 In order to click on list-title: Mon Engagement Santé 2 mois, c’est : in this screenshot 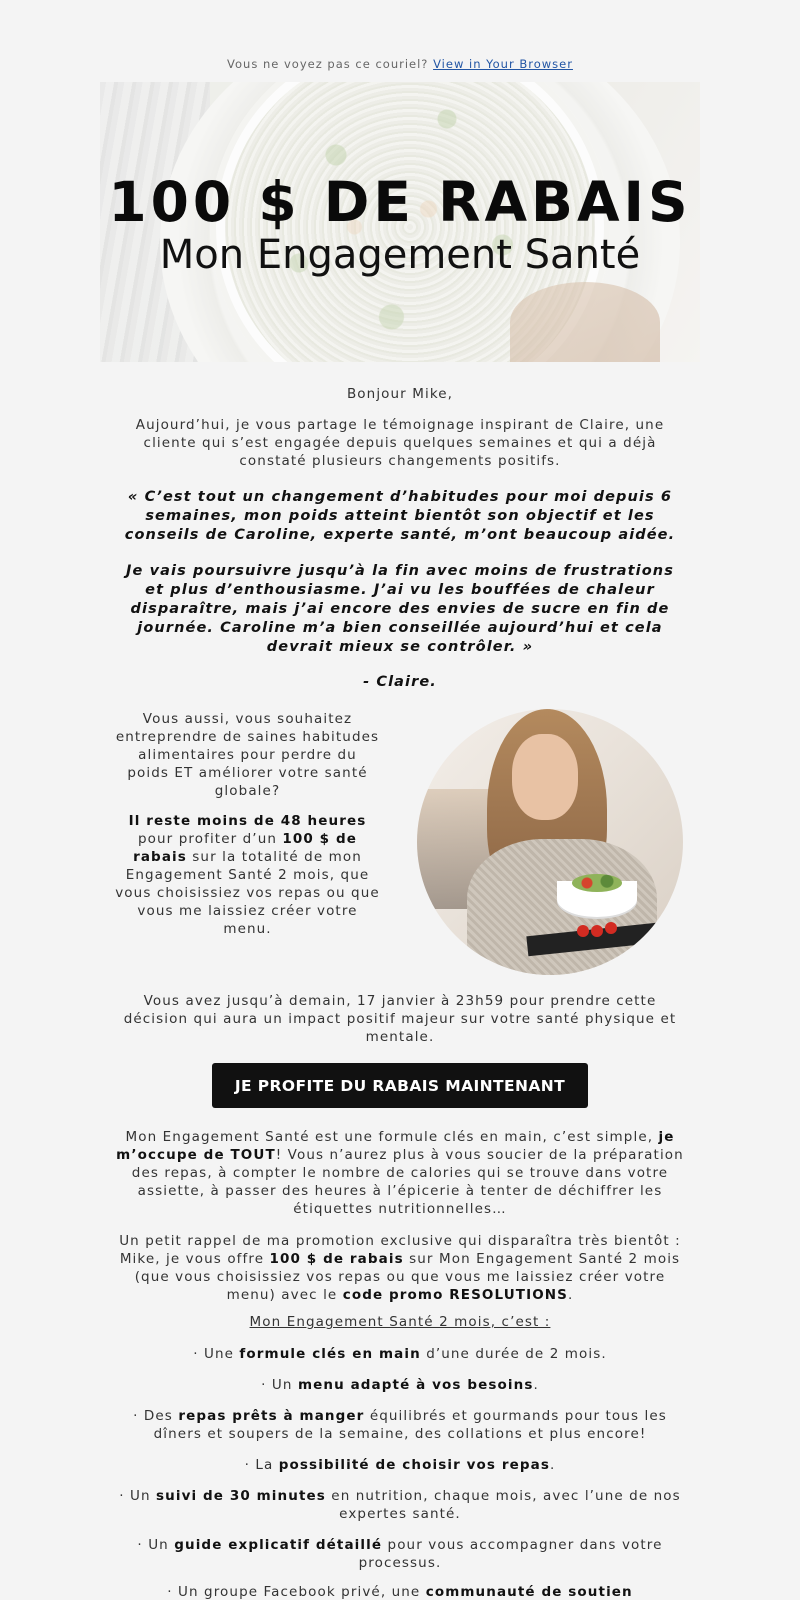, I will do `click(400, 1322)`.